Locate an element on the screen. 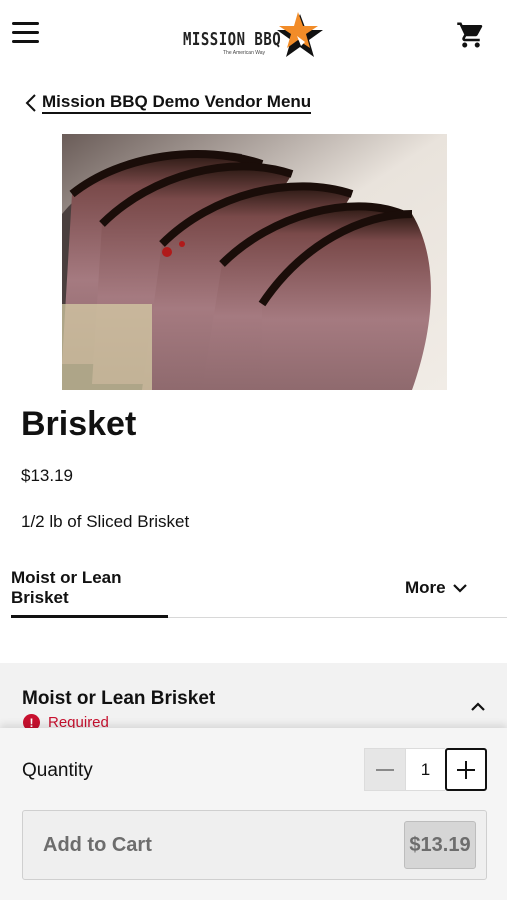 The height and width of the screenshot is (900, 507). back-link-label: Mission BBQ Demo Vendor Menu is located at coordinates (177, 103).